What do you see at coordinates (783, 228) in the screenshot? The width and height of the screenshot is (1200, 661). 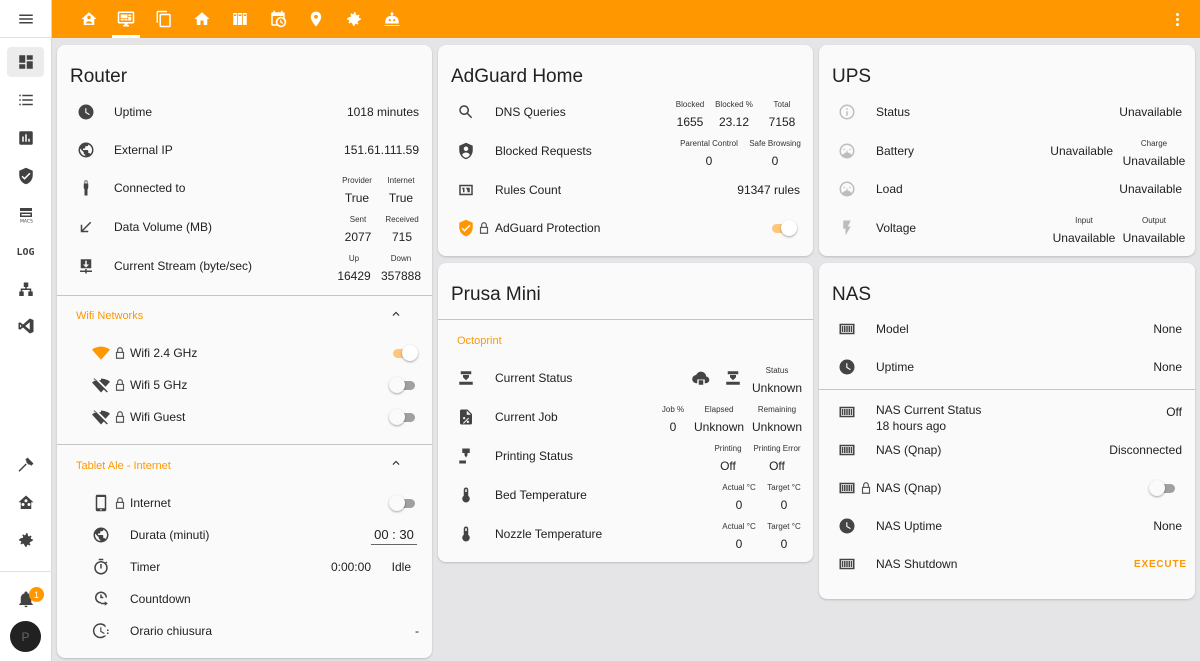 I see `adguard-protection-toggle` at bounding box center [783, 228].